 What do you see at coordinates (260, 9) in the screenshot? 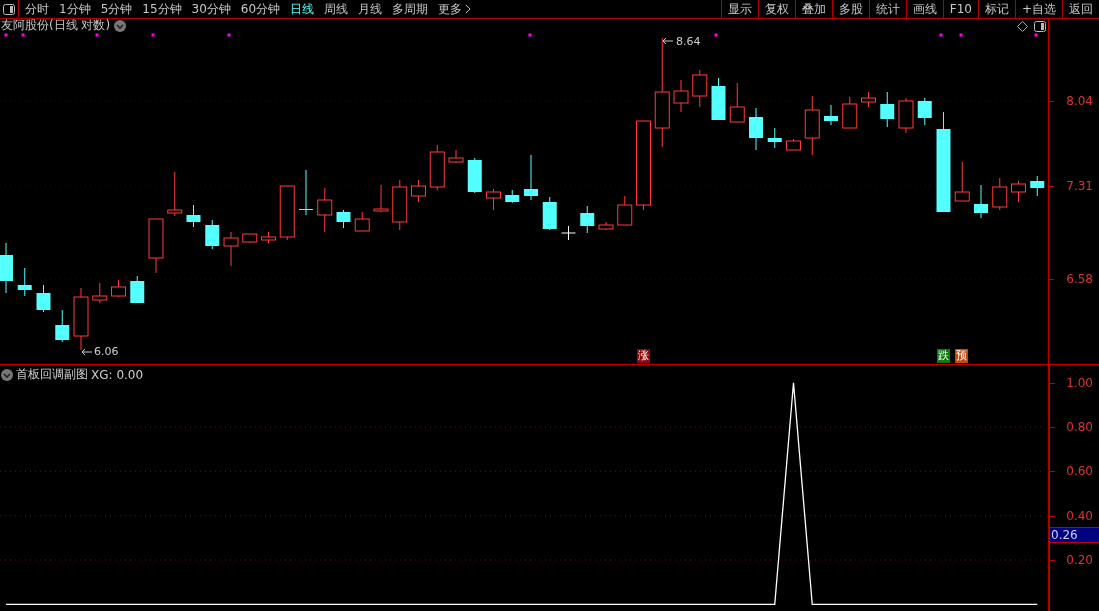
I see `period-tab: 60分钟` at bounding box center [260, 9].